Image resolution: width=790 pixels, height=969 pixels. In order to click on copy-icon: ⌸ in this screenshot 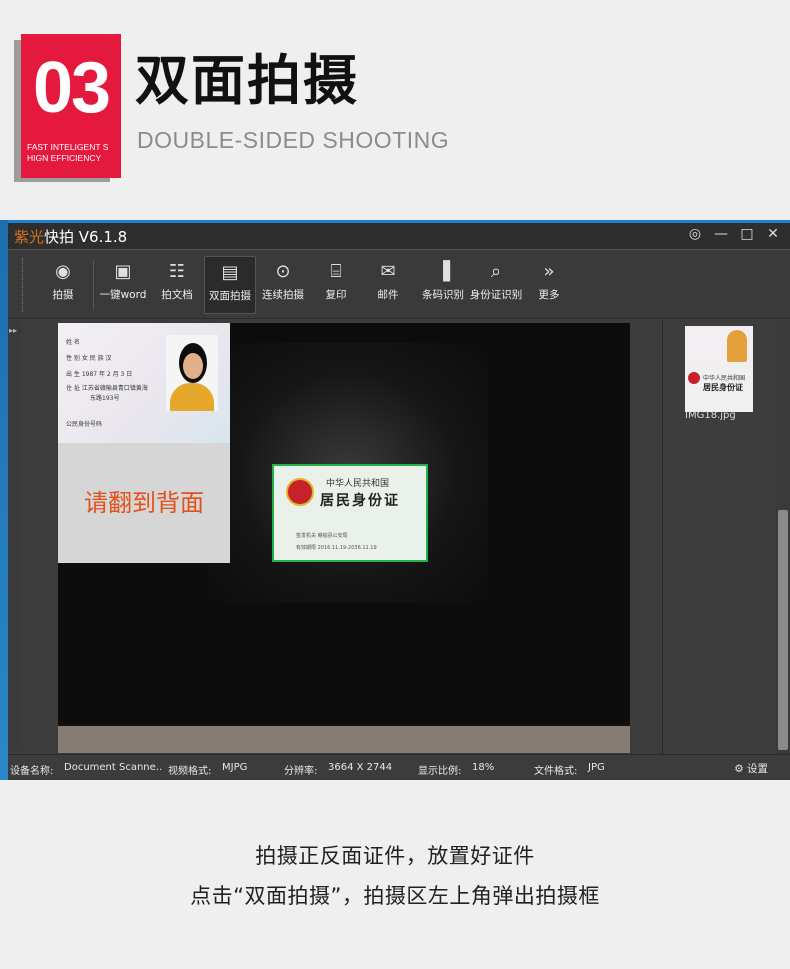, I will do `click(336, 271)`.